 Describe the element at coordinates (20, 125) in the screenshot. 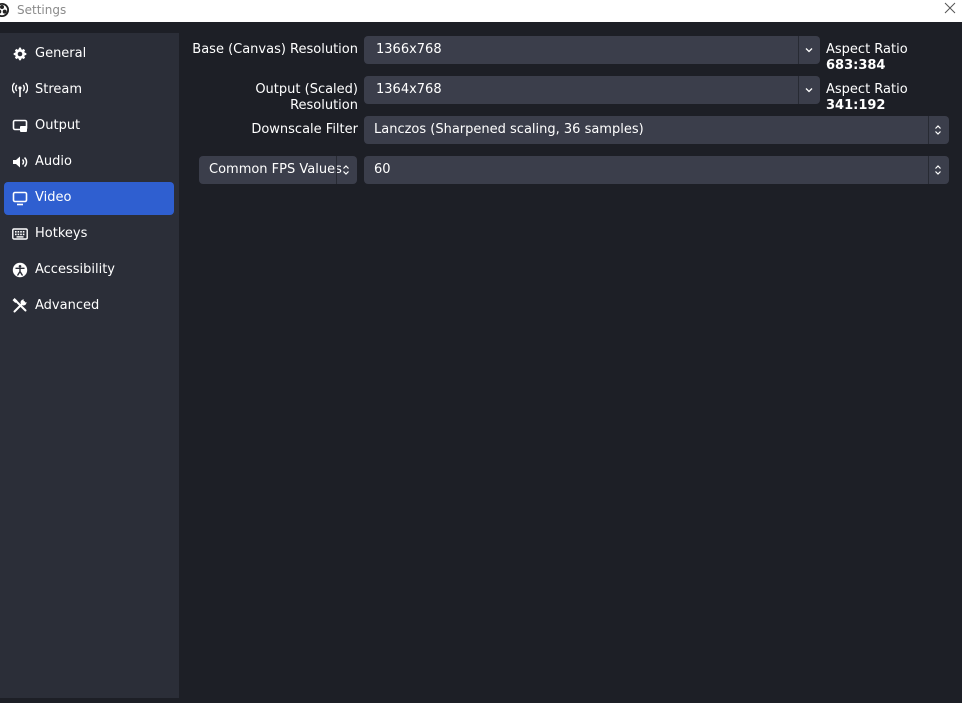

I see `output-icon` at that location.